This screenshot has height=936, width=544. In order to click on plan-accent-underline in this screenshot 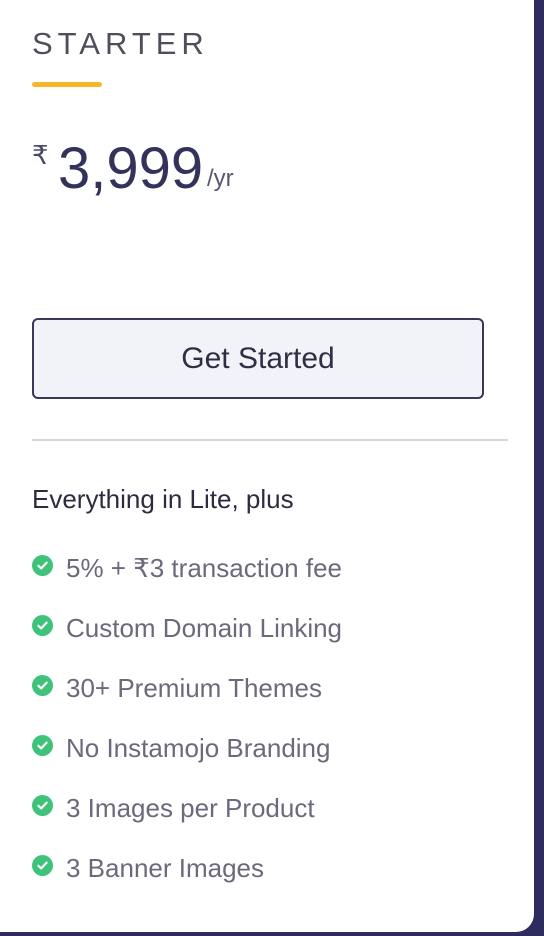, I will do `click(67, 84)`.